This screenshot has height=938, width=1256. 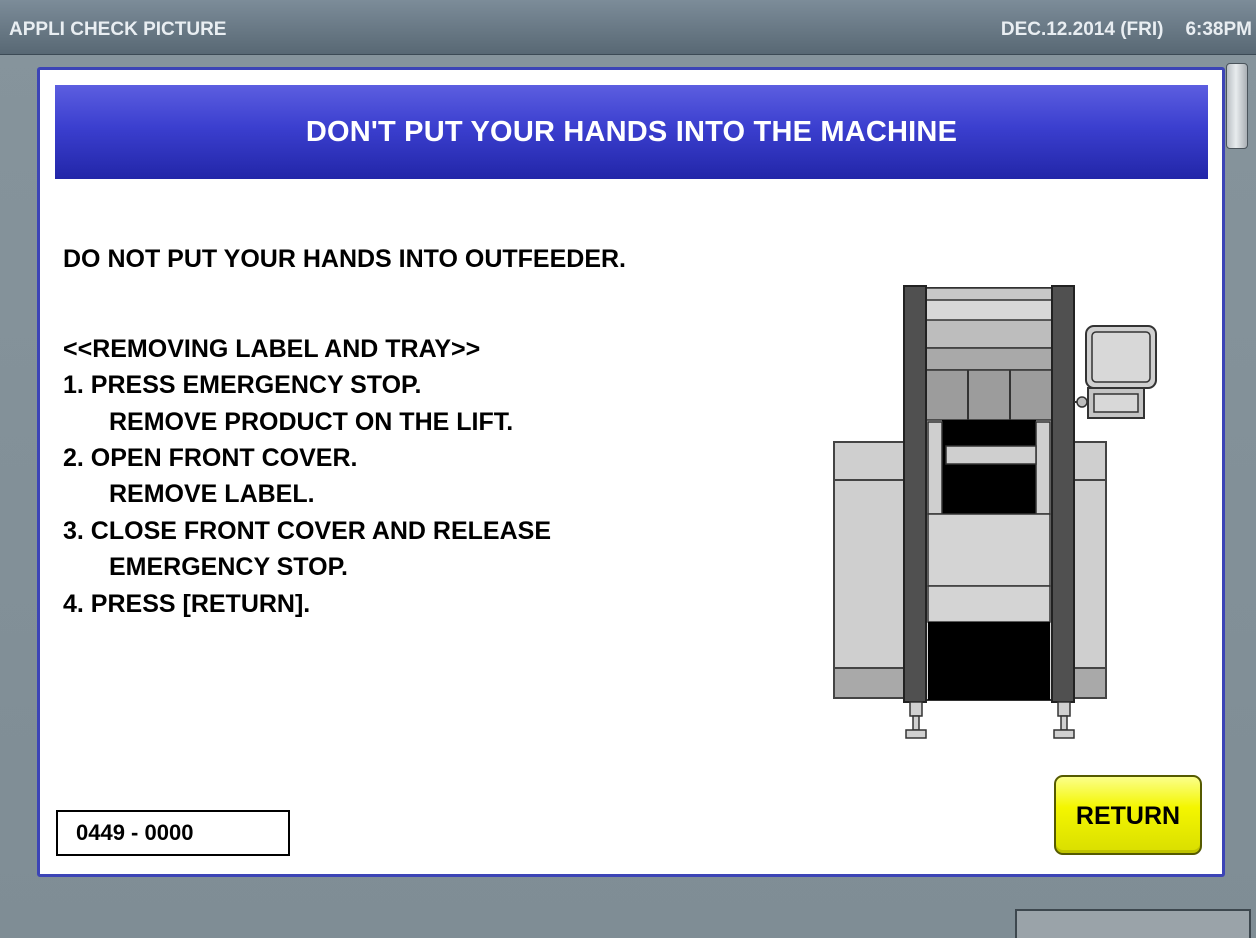 I want to click on instruction-line: 2. OPEN FRONT COVER., so click(x=210, y=458).